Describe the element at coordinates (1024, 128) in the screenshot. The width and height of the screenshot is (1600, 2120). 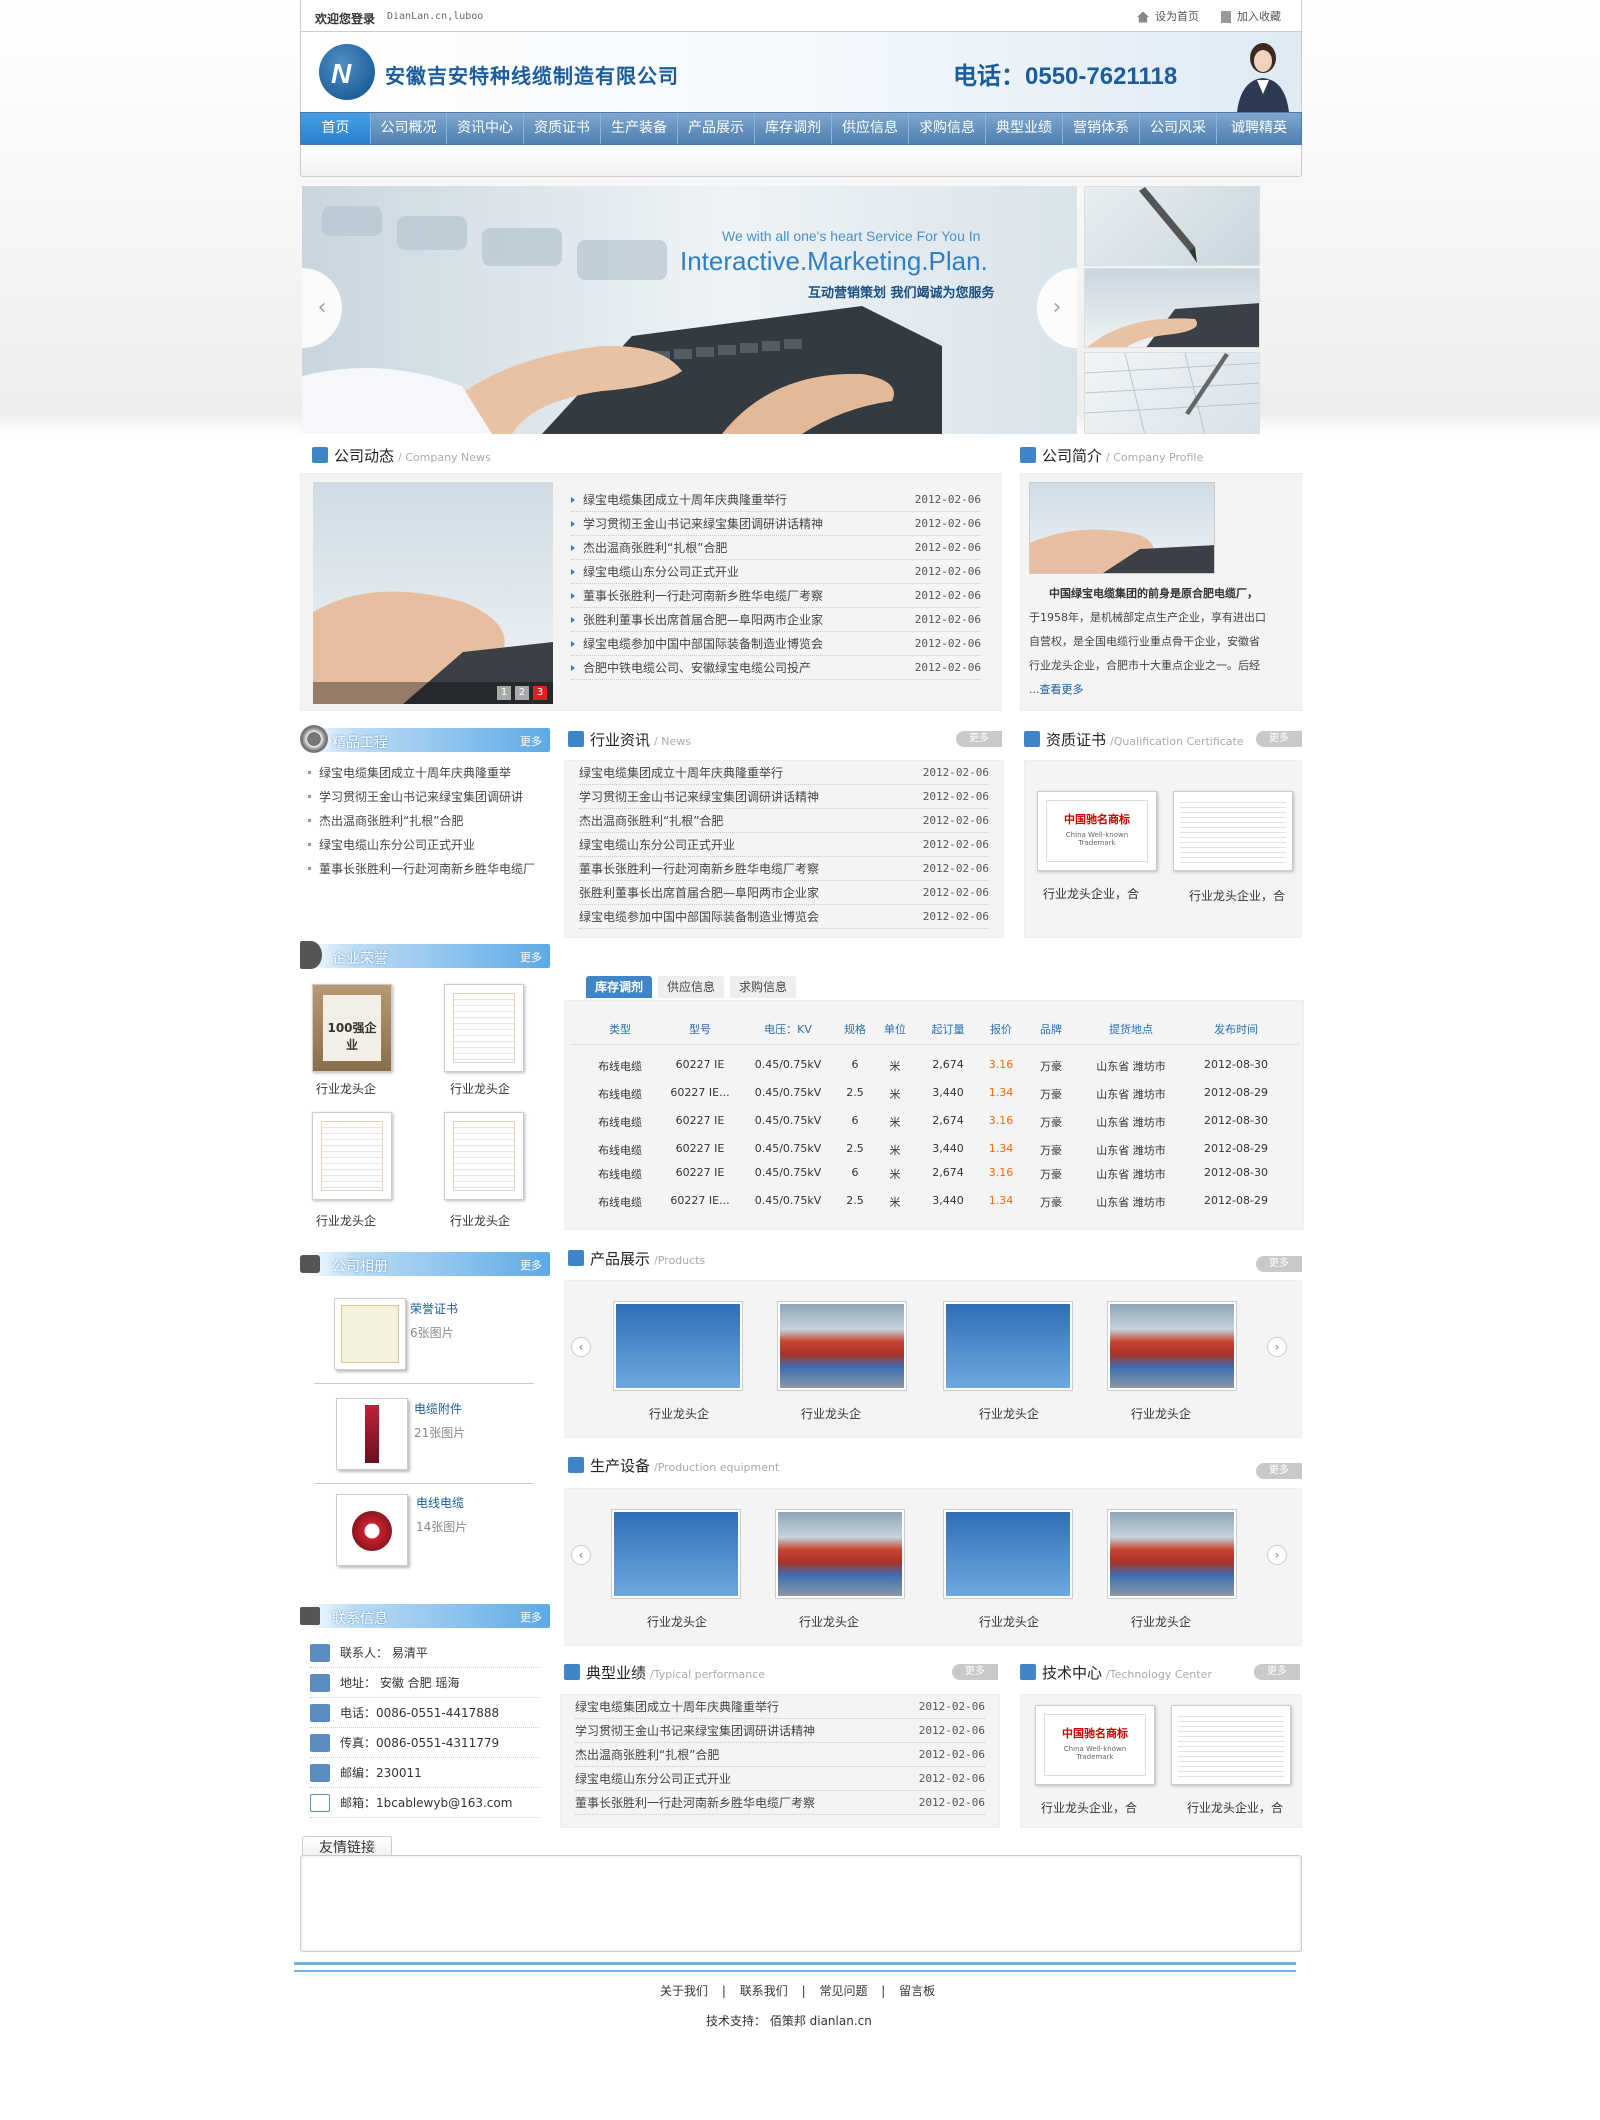
I see `nav-item-performance: 典型业绩` at that location.